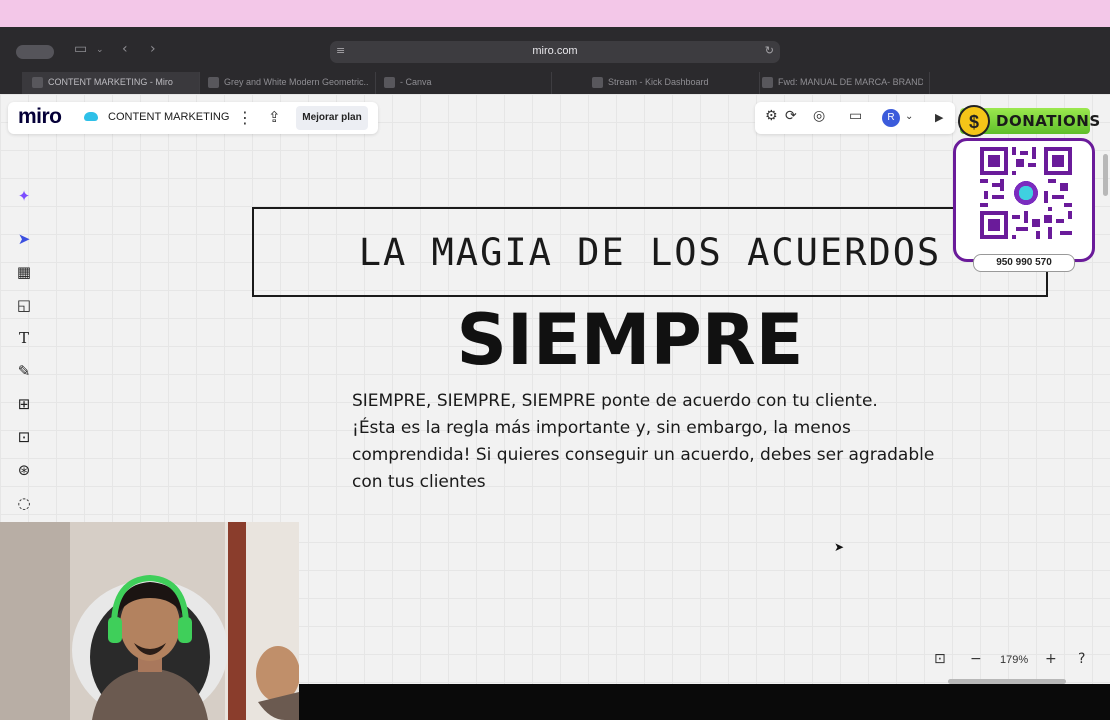 This screenshot has height=720, width=1110. I want to click on back-icon: ‹, so click(125, 49).